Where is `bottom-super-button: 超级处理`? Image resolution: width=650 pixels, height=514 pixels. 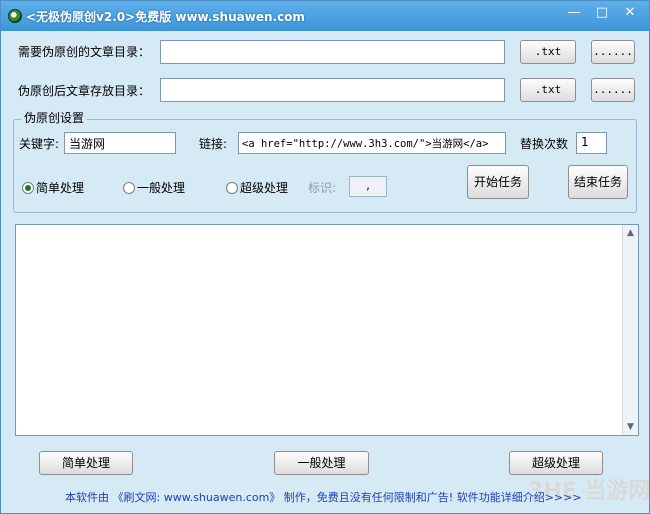
bottom-super-button: 超级处理 is located at coordinates (556, 463).